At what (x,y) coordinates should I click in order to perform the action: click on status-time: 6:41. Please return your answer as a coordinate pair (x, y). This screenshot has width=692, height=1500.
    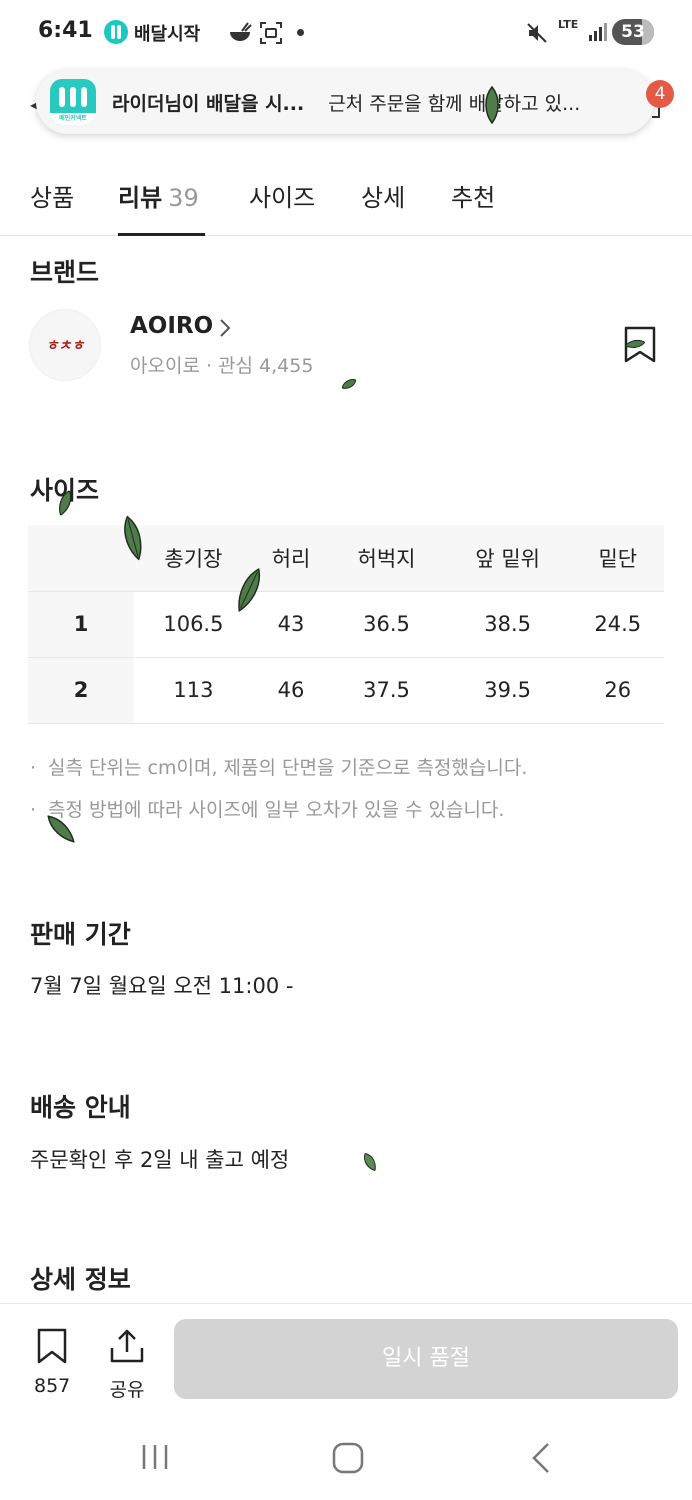
    Looking at the image, I should click on (65, 30).